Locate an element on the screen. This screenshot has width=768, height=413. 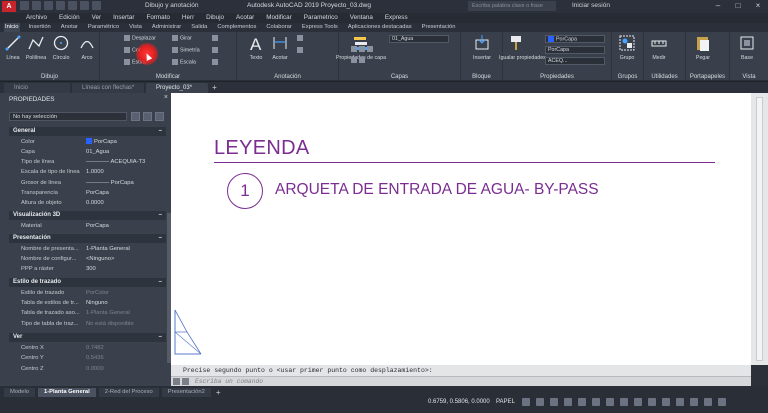
new-icon is located at coordinates (24, 5).